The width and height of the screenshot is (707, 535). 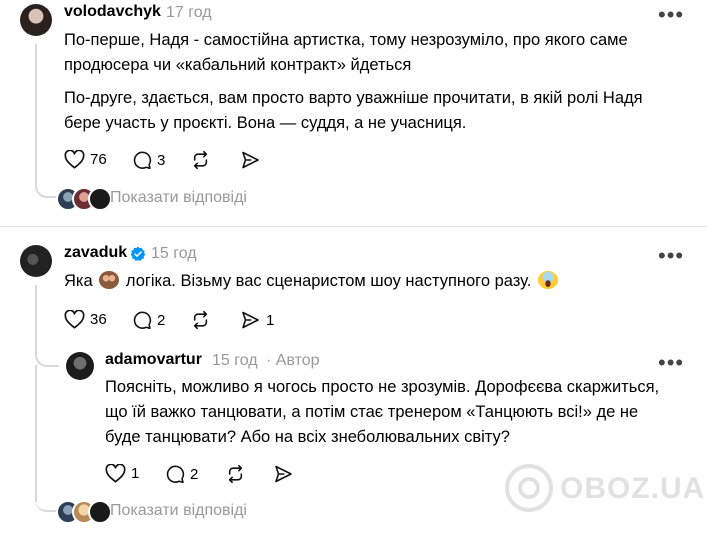 I want to click on see-no-evil-monkey-icon, so click(x=109, y=280).